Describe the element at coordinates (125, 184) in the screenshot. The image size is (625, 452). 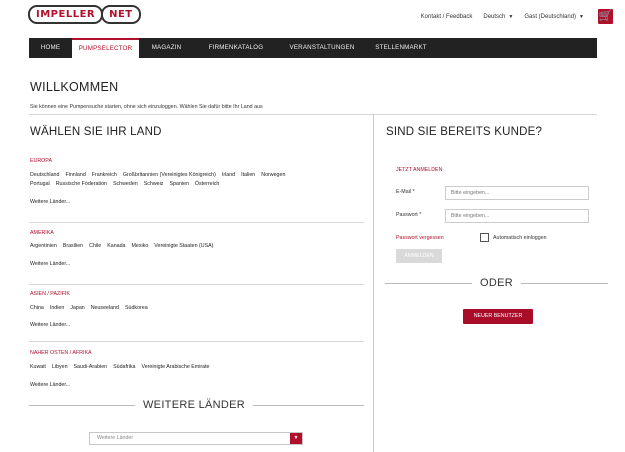
I see `country-link: Schweden` at that location.